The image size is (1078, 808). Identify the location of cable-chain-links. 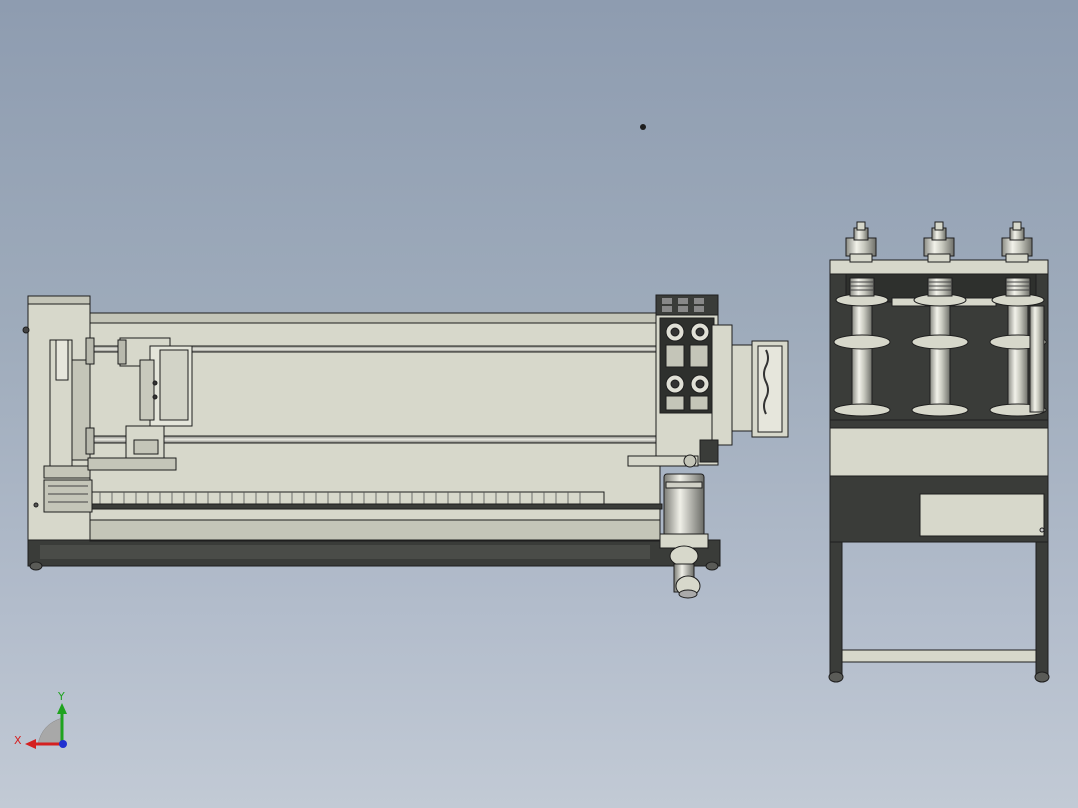
(340, 498).